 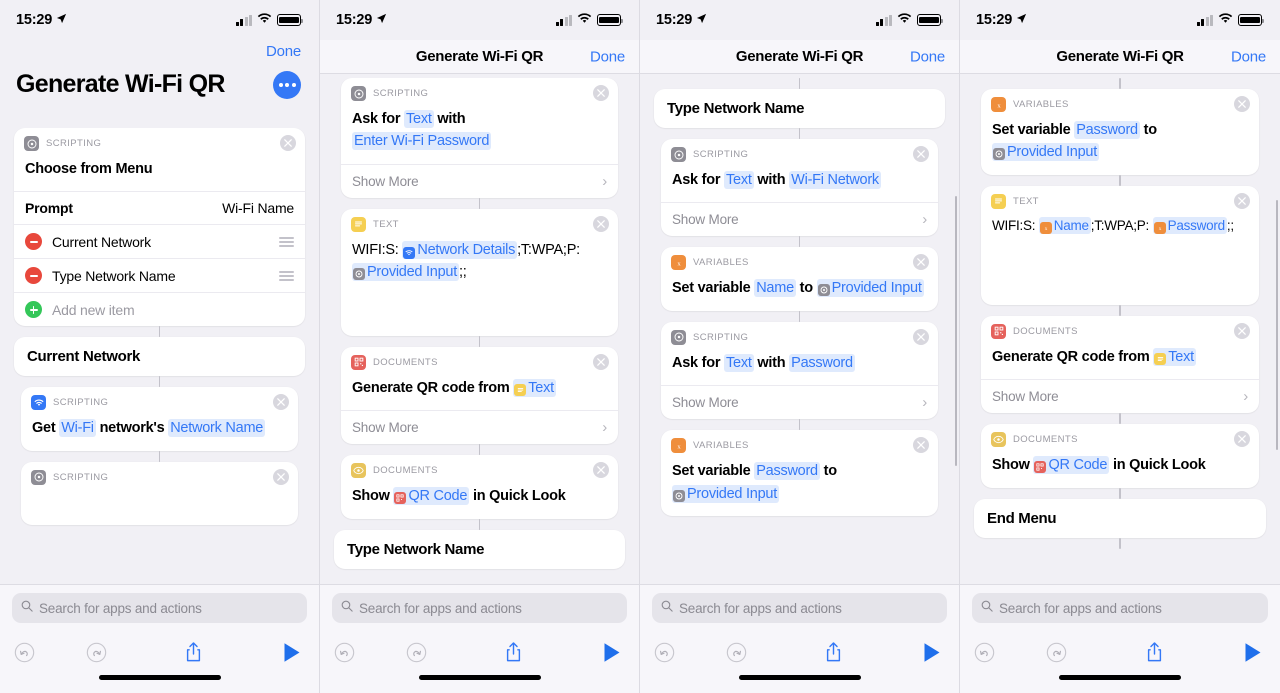 I want to click on add-new-item-row: Add new item, so click(x=159, y=309).